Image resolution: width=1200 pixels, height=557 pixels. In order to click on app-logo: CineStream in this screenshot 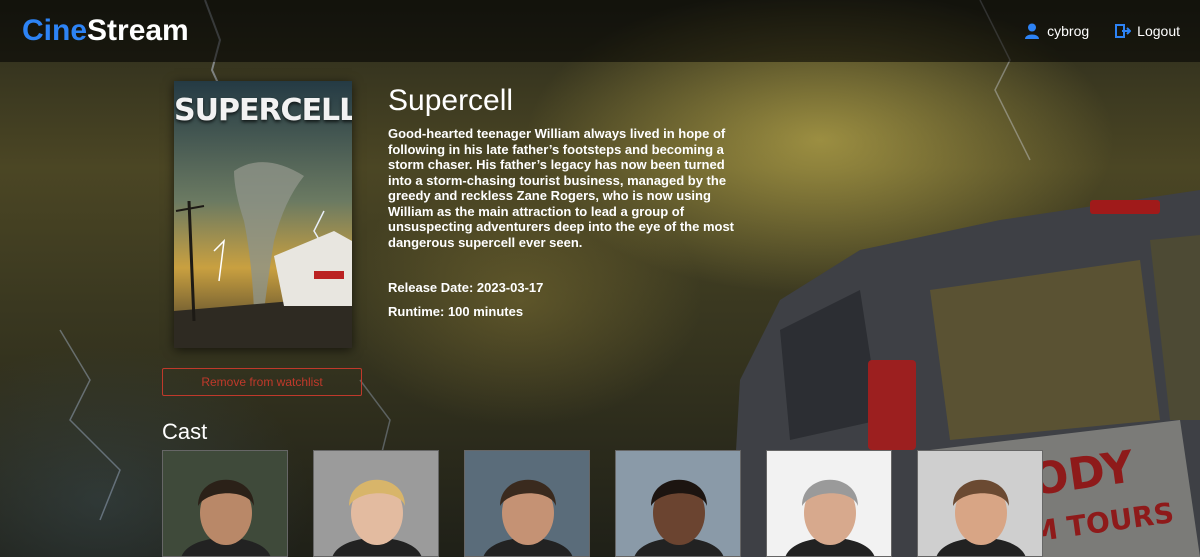, I will do `click(105, 31)`.